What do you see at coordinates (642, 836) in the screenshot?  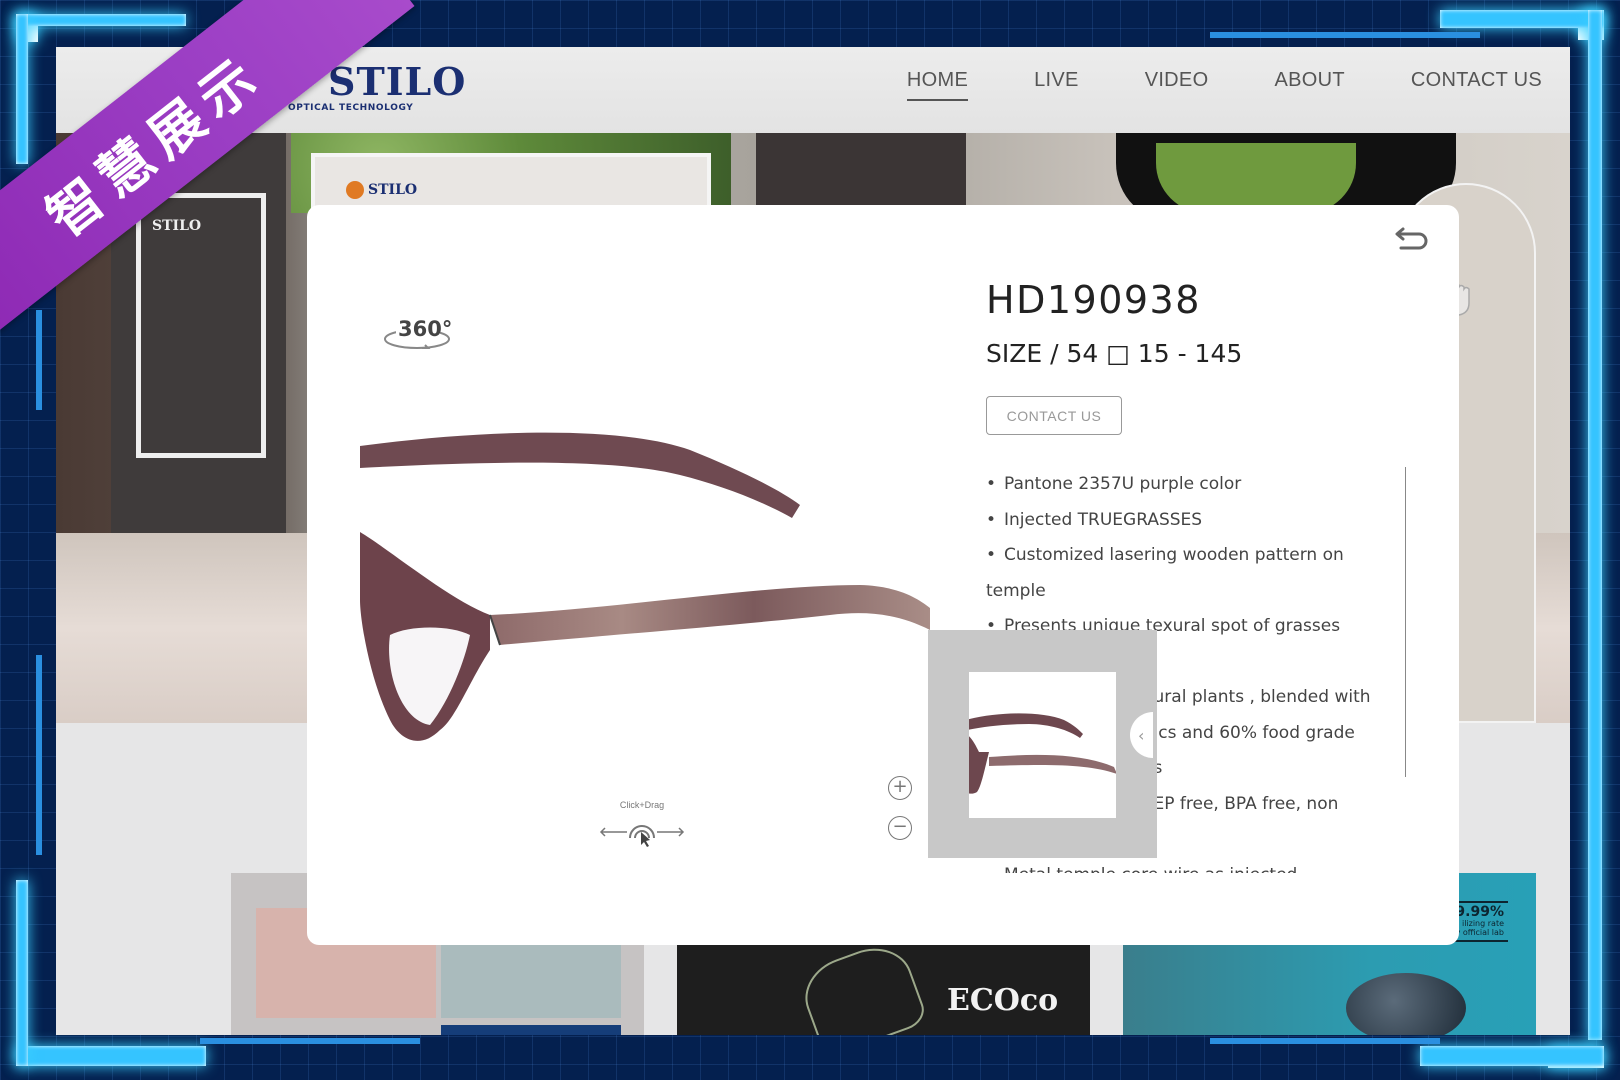 I see `drag-rotate-icon` at bounding box center [642, 836].